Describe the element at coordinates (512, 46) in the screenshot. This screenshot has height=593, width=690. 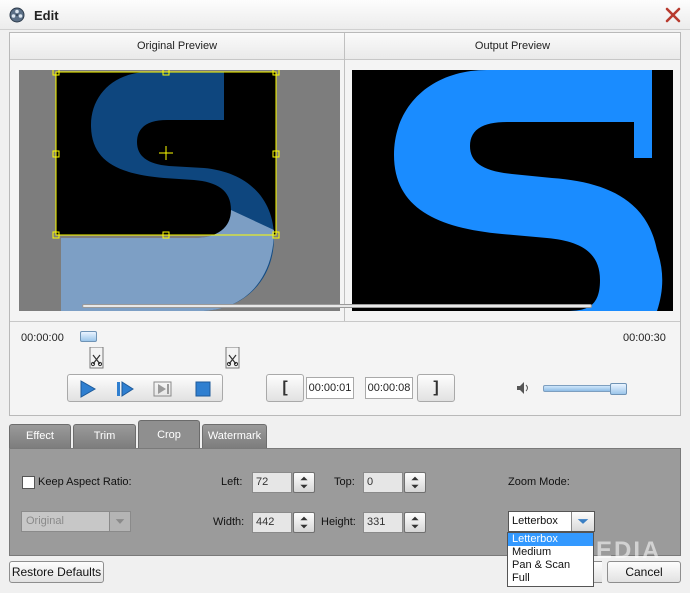
I see `output-preview-header: Output Preview` at that location.